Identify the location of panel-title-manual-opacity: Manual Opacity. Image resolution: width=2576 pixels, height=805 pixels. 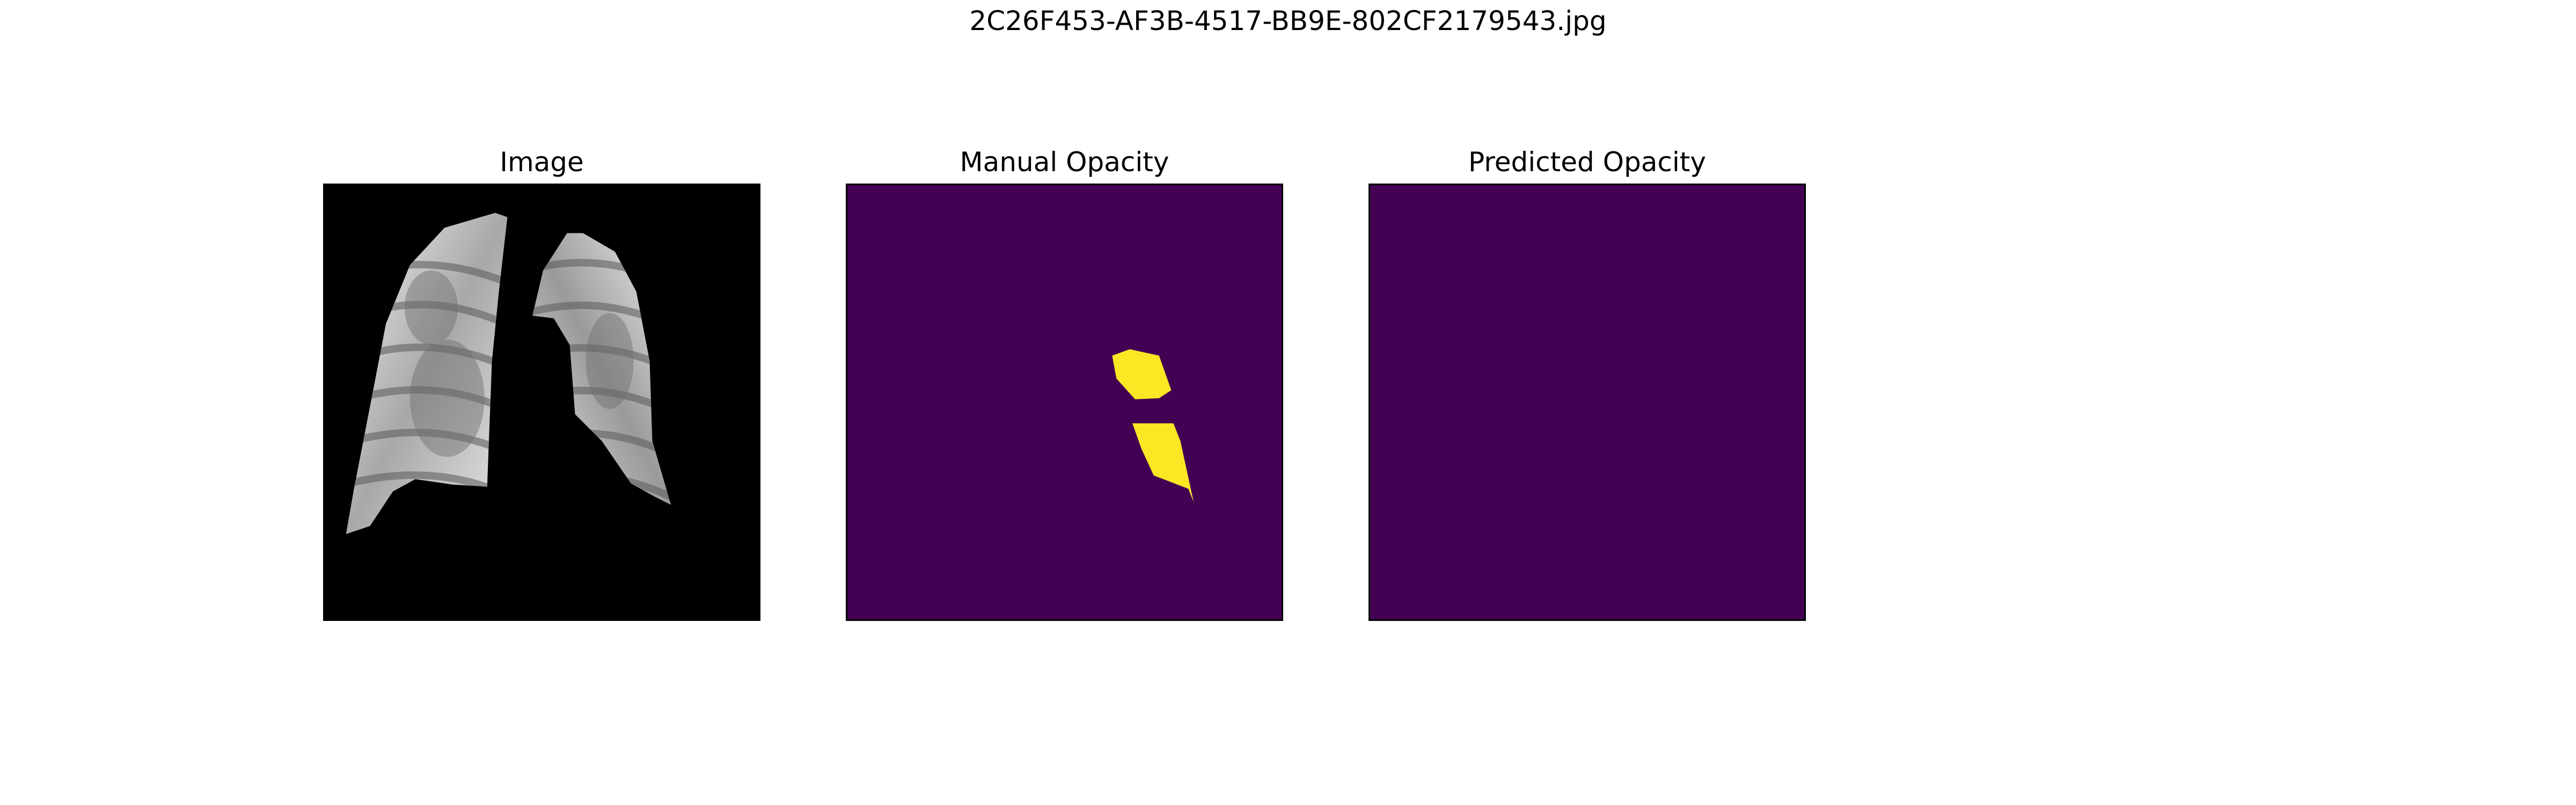
(1064, 162).